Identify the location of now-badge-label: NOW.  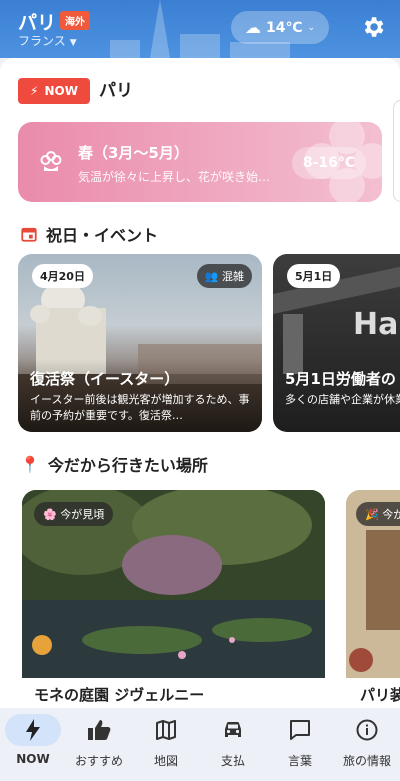
(61, 91).